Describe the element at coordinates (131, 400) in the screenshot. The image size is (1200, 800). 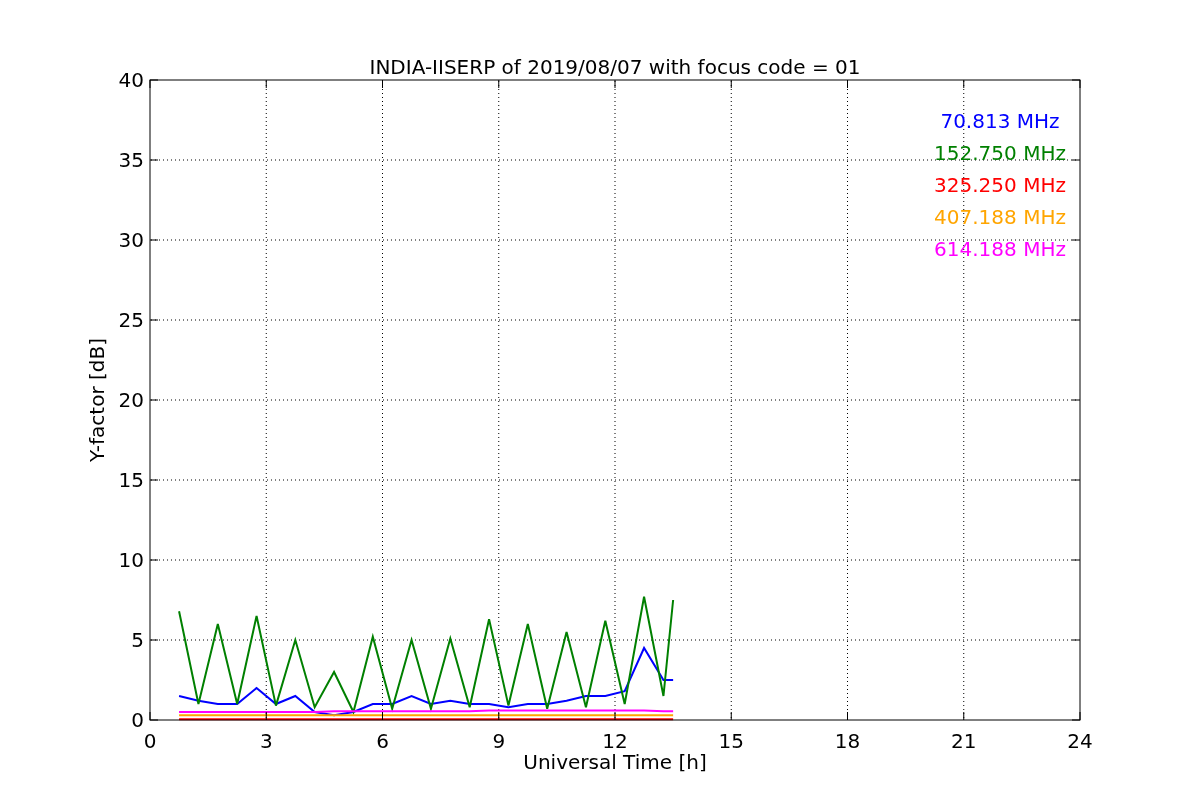
I see `y-tick-label: 20` at that location.